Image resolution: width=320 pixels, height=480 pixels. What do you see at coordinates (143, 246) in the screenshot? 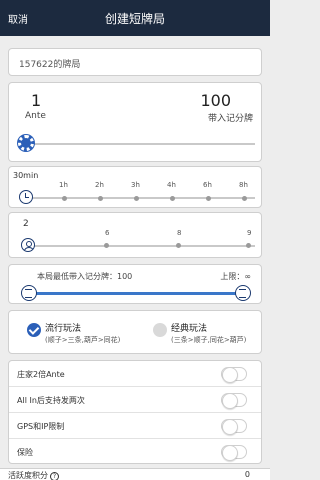
I see `players-slider-track` at bounding box center [143, 246].